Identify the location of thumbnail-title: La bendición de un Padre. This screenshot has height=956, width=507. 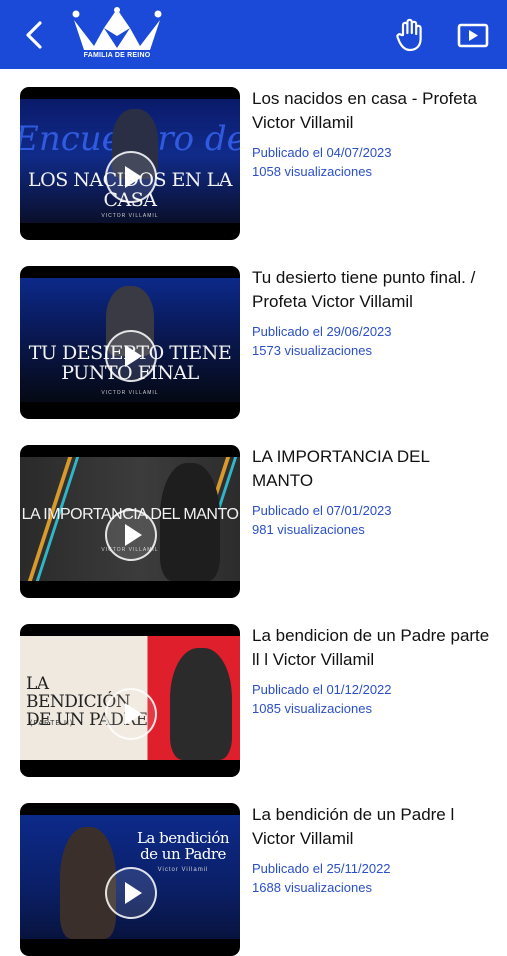
(183, 846).